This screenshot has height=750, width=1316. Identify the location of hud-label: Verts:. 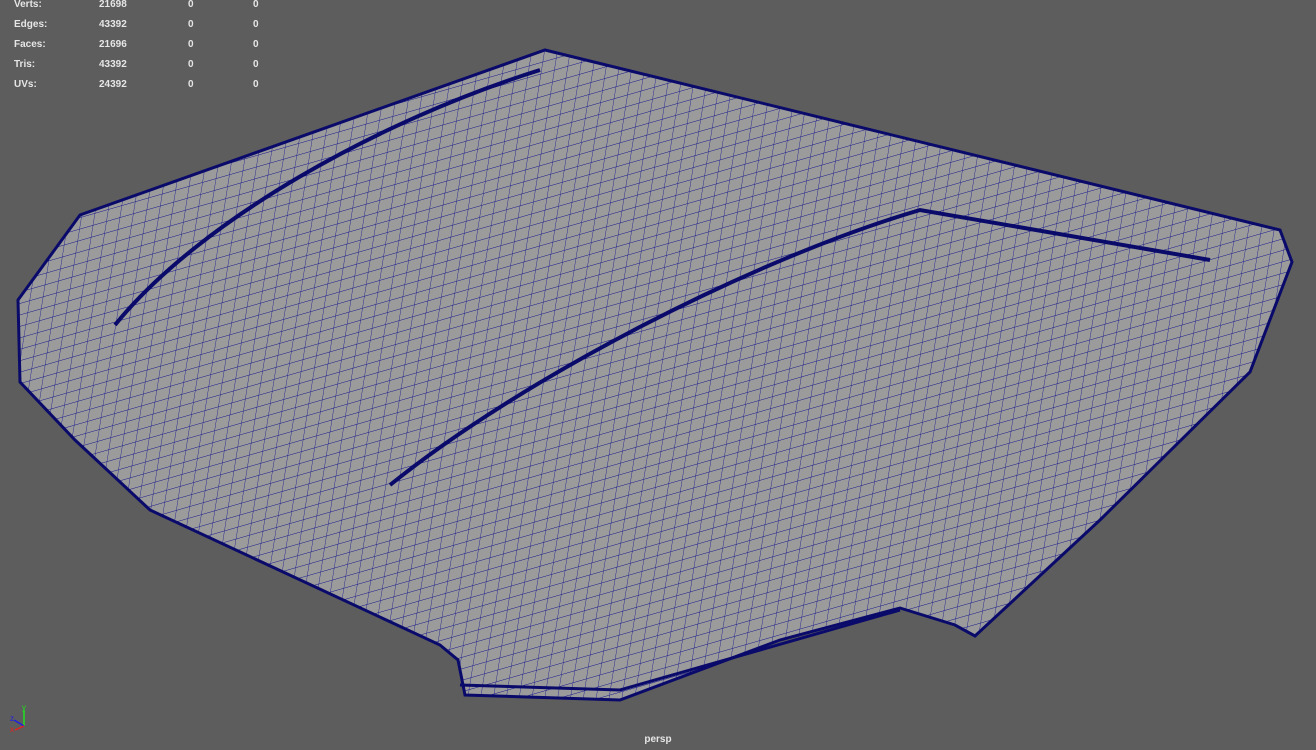
(28, 5).